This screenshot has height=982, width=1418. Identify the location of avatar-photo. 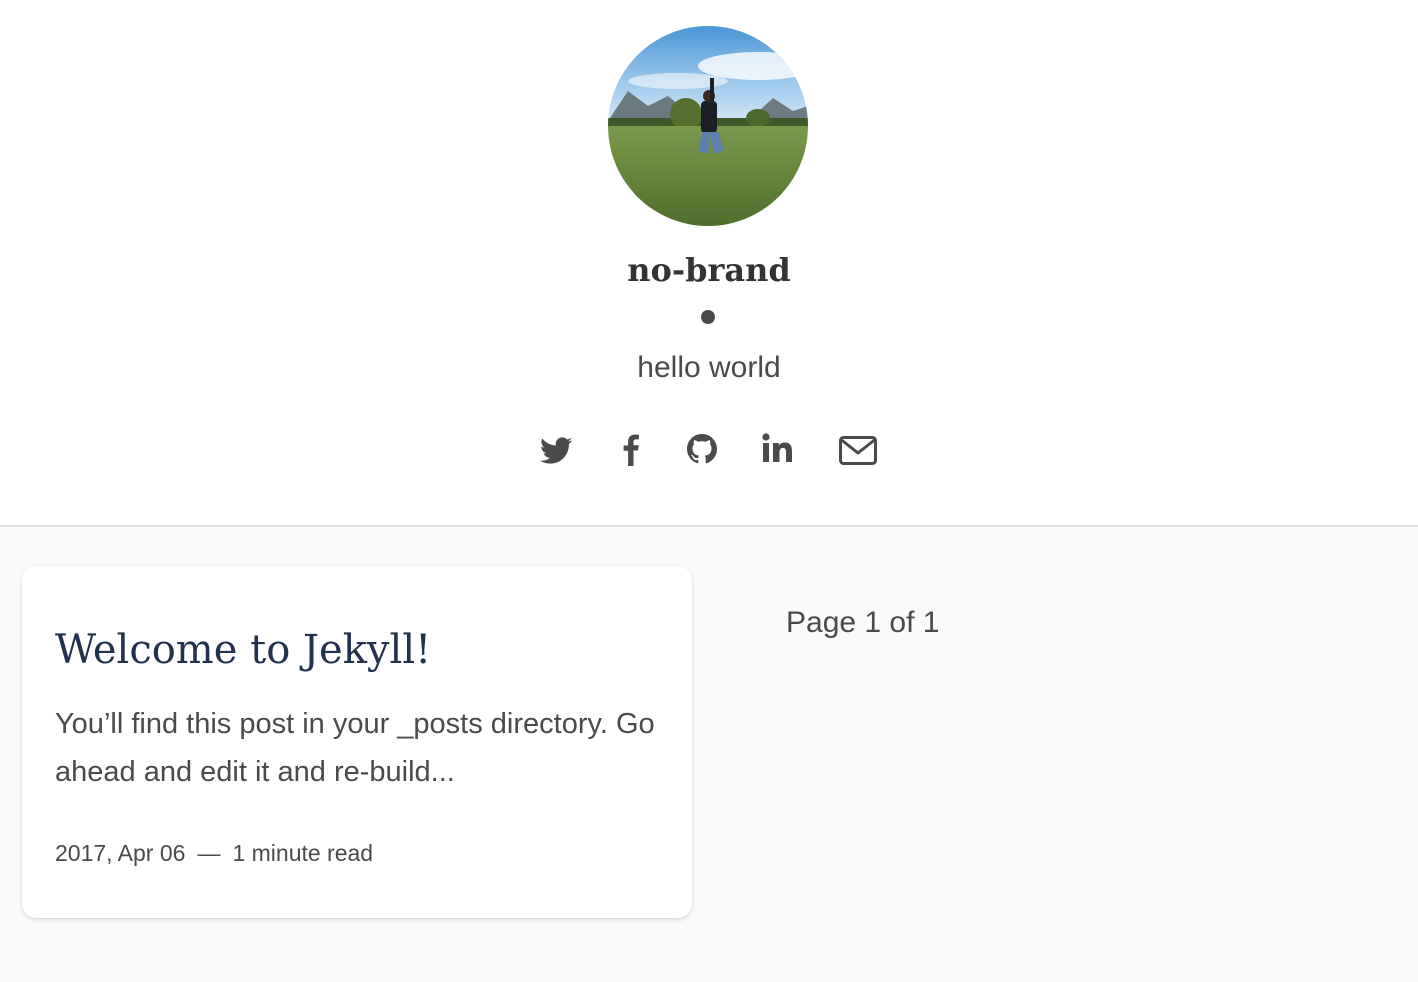
(708, 126).